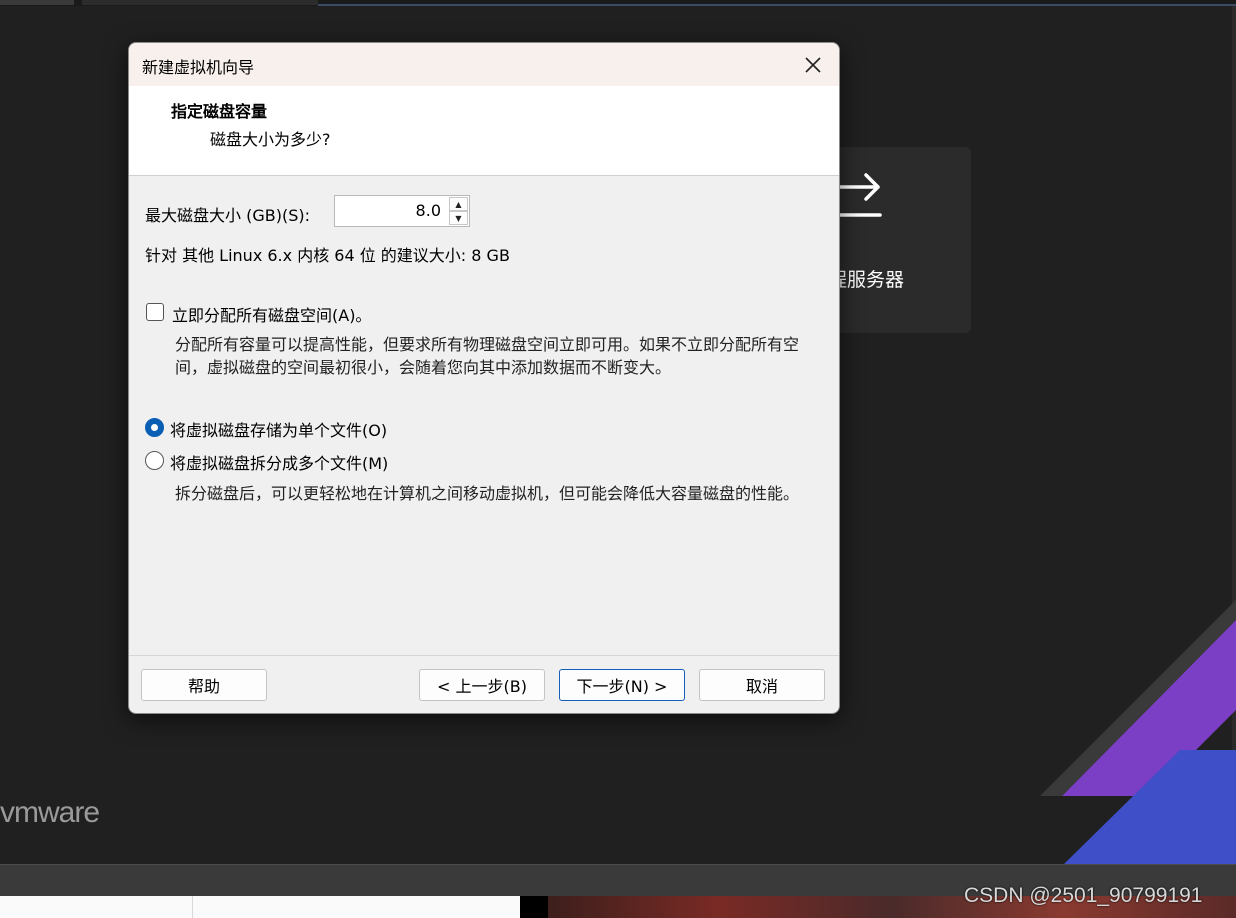 The width and height of the screenshot is (1236, 918). Describe the element at coordinates (50, 812) in the screenshot. I see `vmware-logo: vmware` at that location.